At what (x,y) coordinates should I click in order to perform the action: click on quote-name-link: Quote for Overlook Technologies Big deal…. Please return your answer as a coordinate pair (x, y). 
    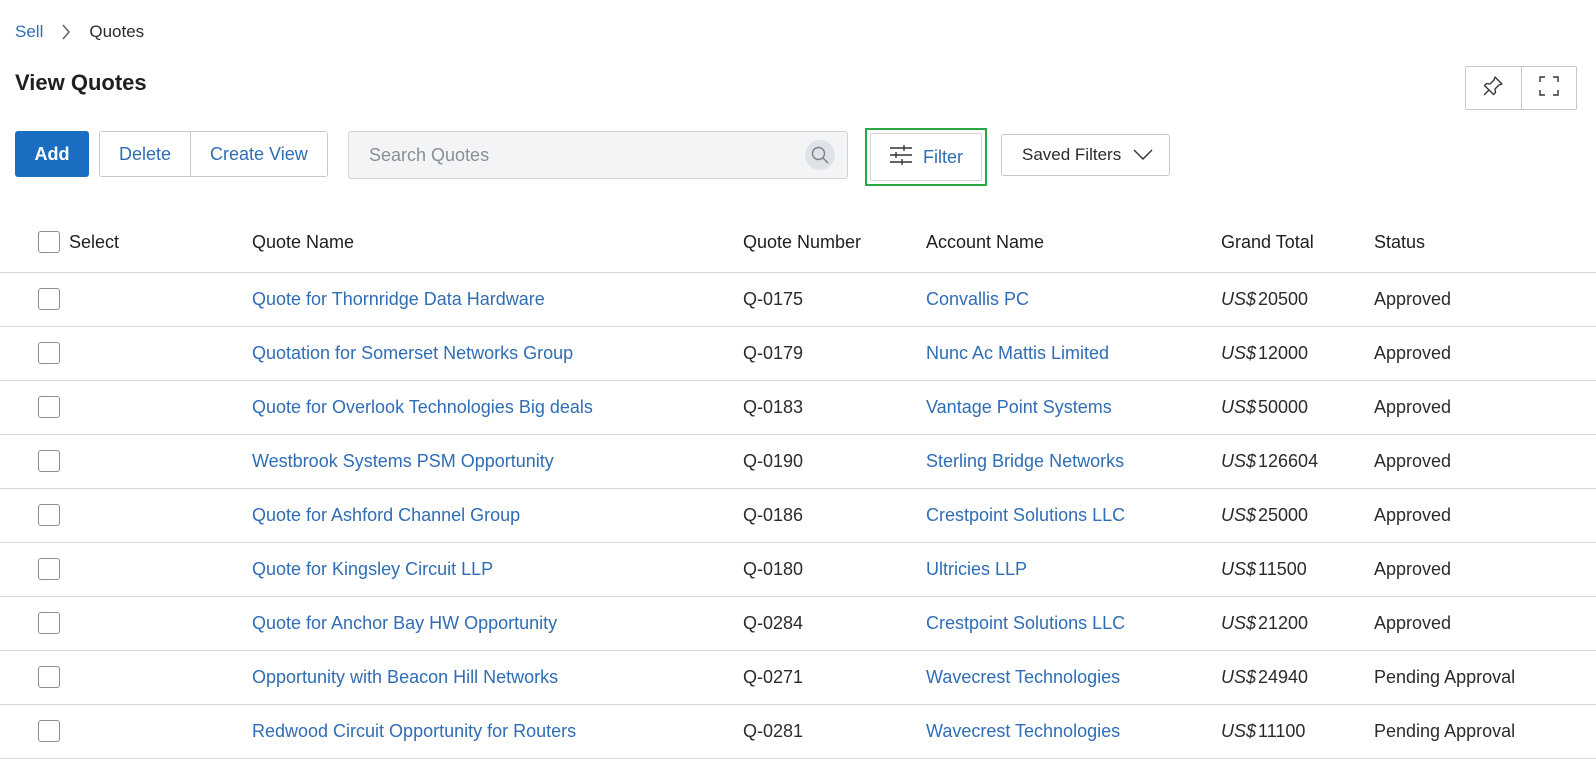
    Looking at the image, I should click on (422, 407).